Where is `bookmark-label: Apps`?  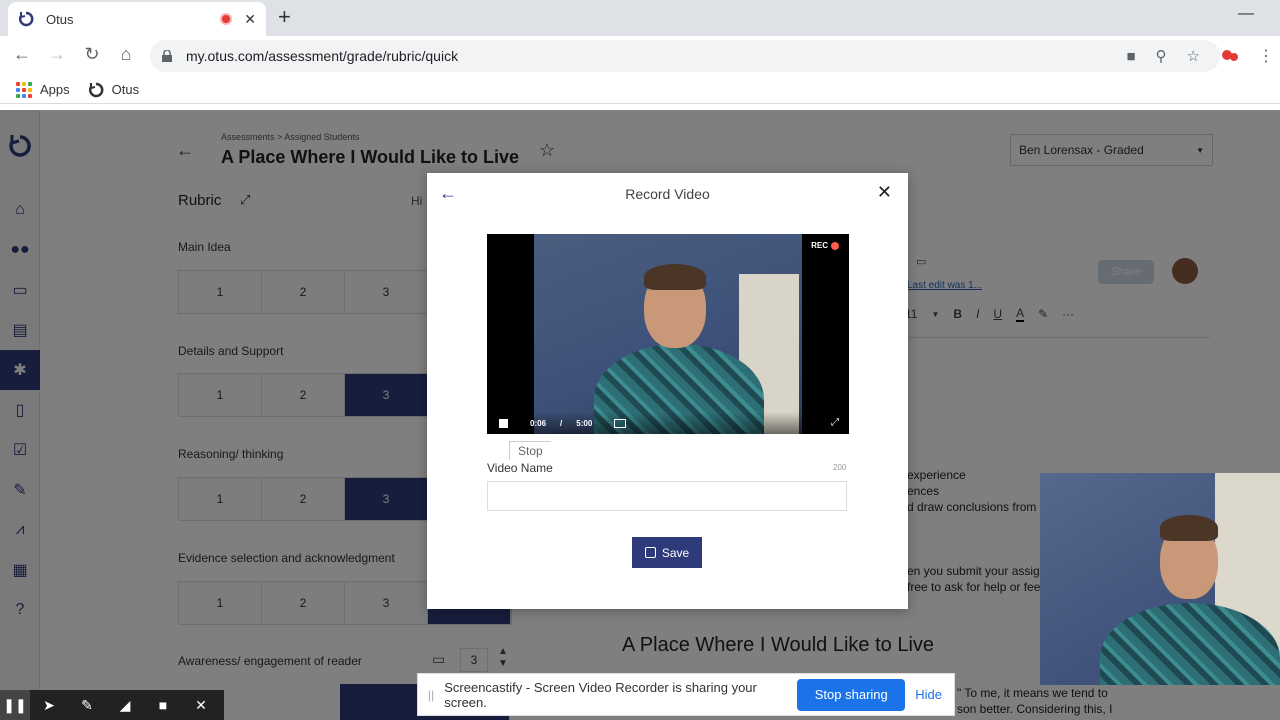
bookmark-label: Apps is located at coordinates (55, 89).